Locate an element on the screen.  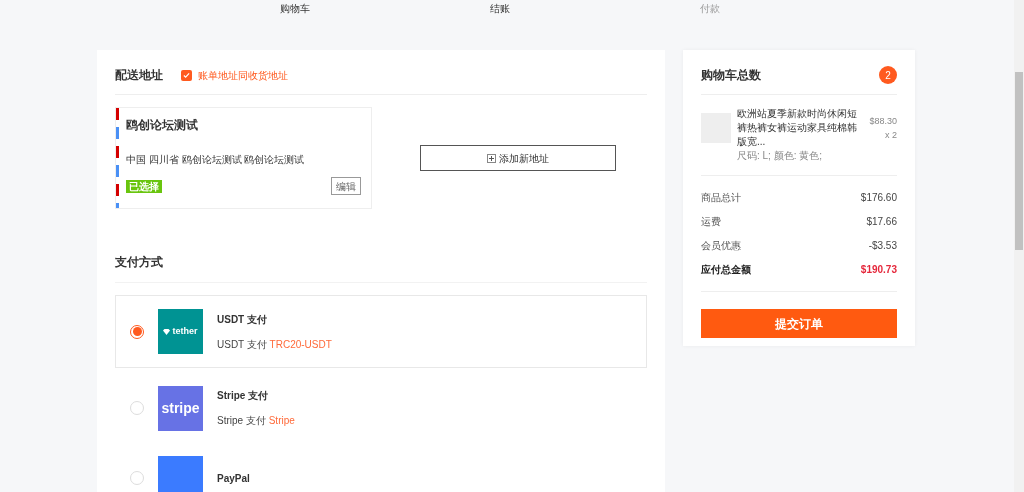
address-name: 鸥创论坛测试 is located at coordinates (162, 124).